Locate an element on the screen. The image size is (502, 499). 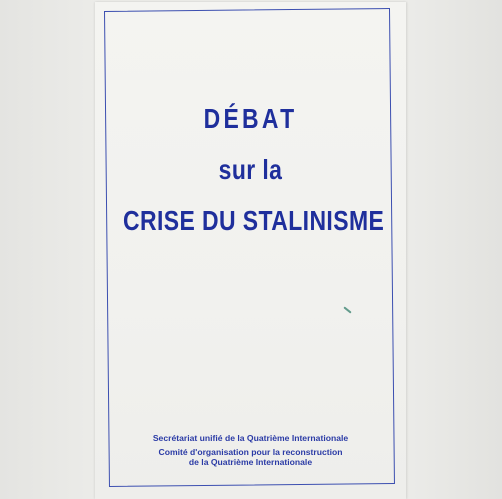
title-debat: DÉBAT is located at coordinates (250, 118).